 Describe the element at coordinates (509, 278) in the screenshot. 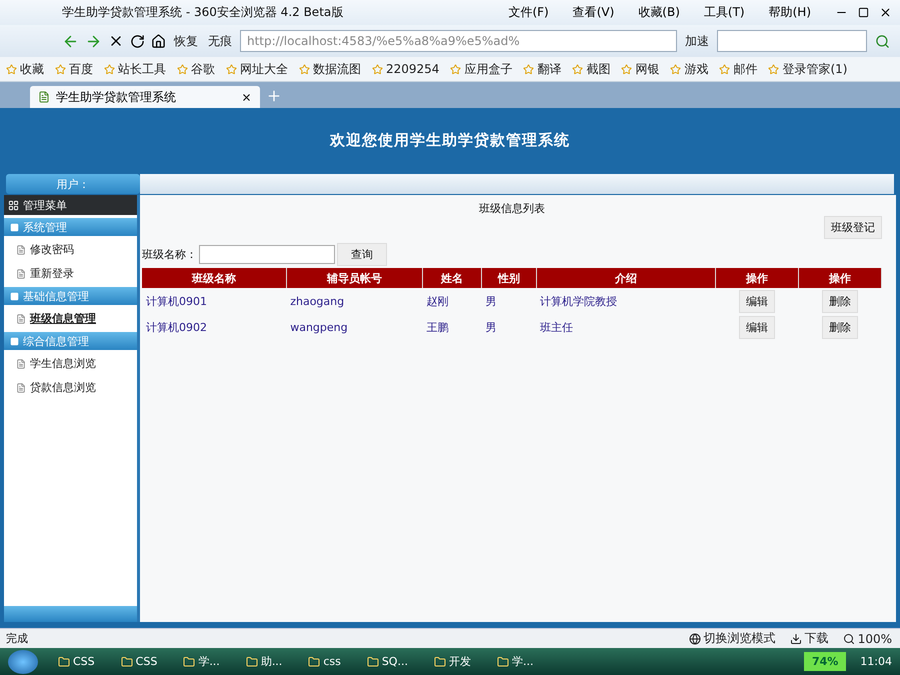

I see `column-header: 性别` at that location.